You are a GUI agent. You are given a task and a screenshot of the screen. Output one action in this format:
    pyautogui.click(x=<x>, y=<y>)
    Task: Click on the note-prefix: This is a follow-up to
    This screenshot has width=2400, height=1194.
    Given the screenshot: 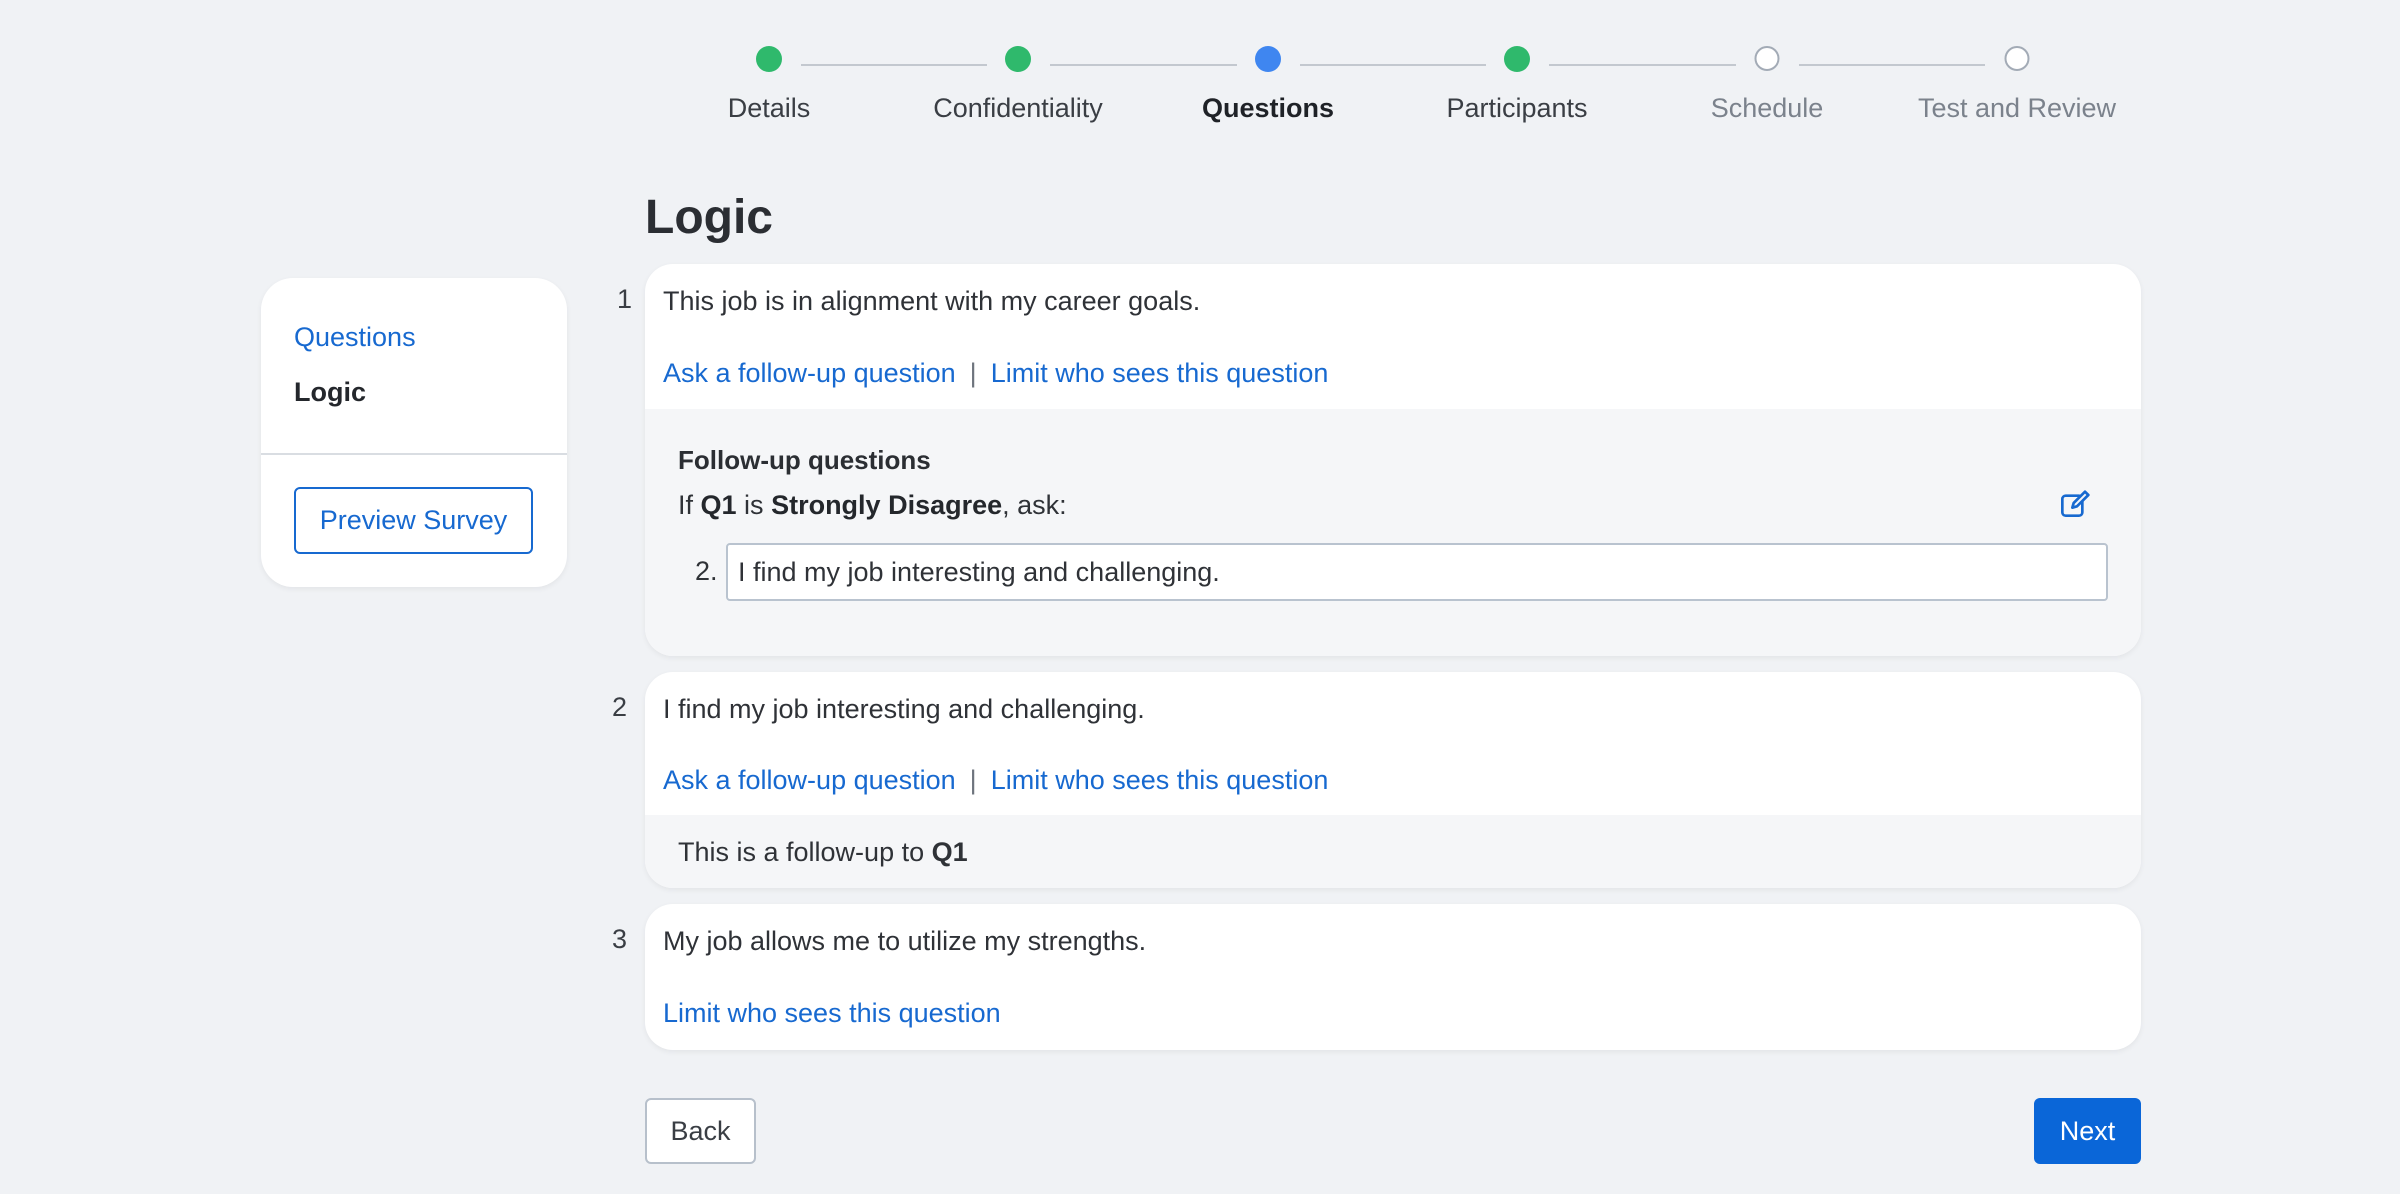 What is the action you would take?
    pyautogui.click(x=805, y=852)
    